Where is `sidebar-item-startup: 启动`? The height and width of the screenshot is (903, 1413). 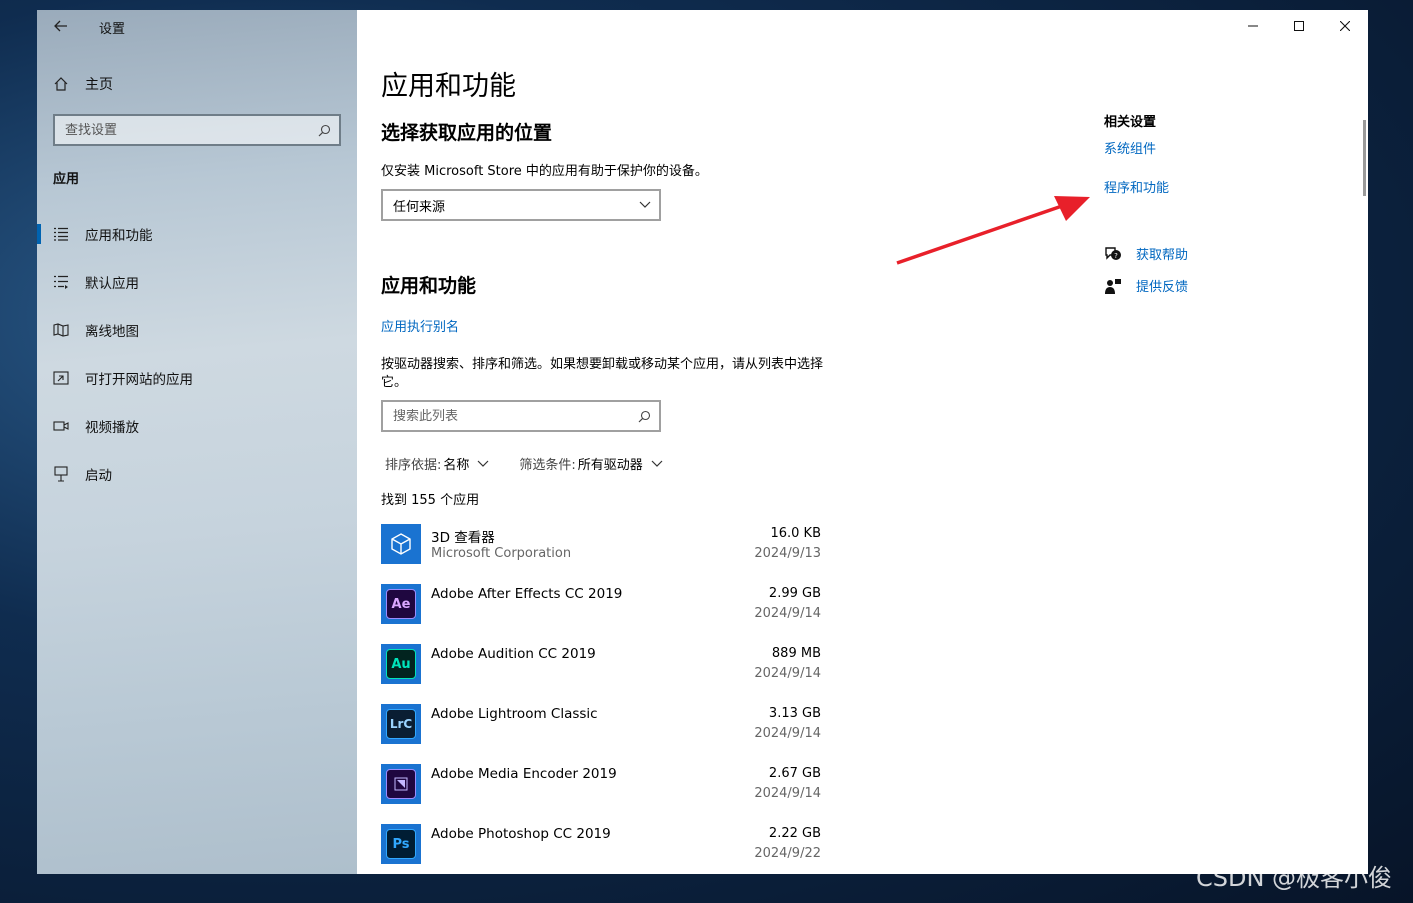
sidebar-item-startup: 启动 is located at coordinates (197, 474).